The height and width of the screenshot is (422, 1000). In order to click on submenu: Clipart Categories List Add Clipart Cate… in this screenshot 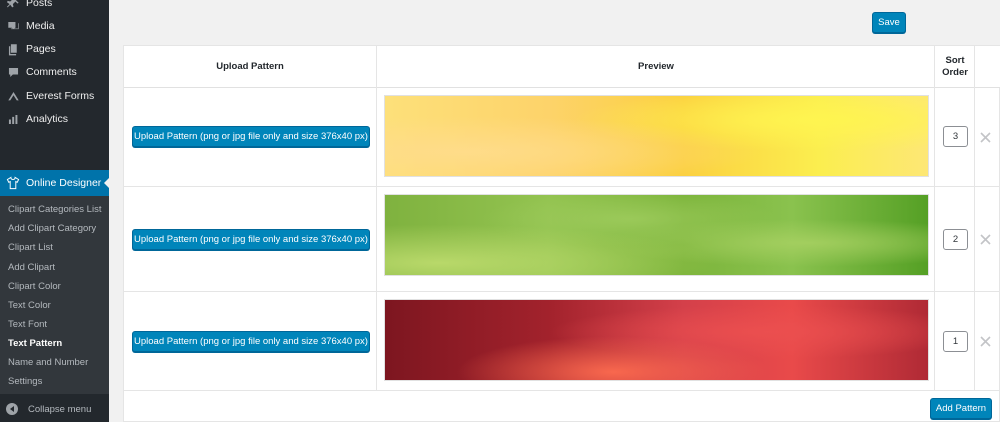, I will do `click(54, 295)`.